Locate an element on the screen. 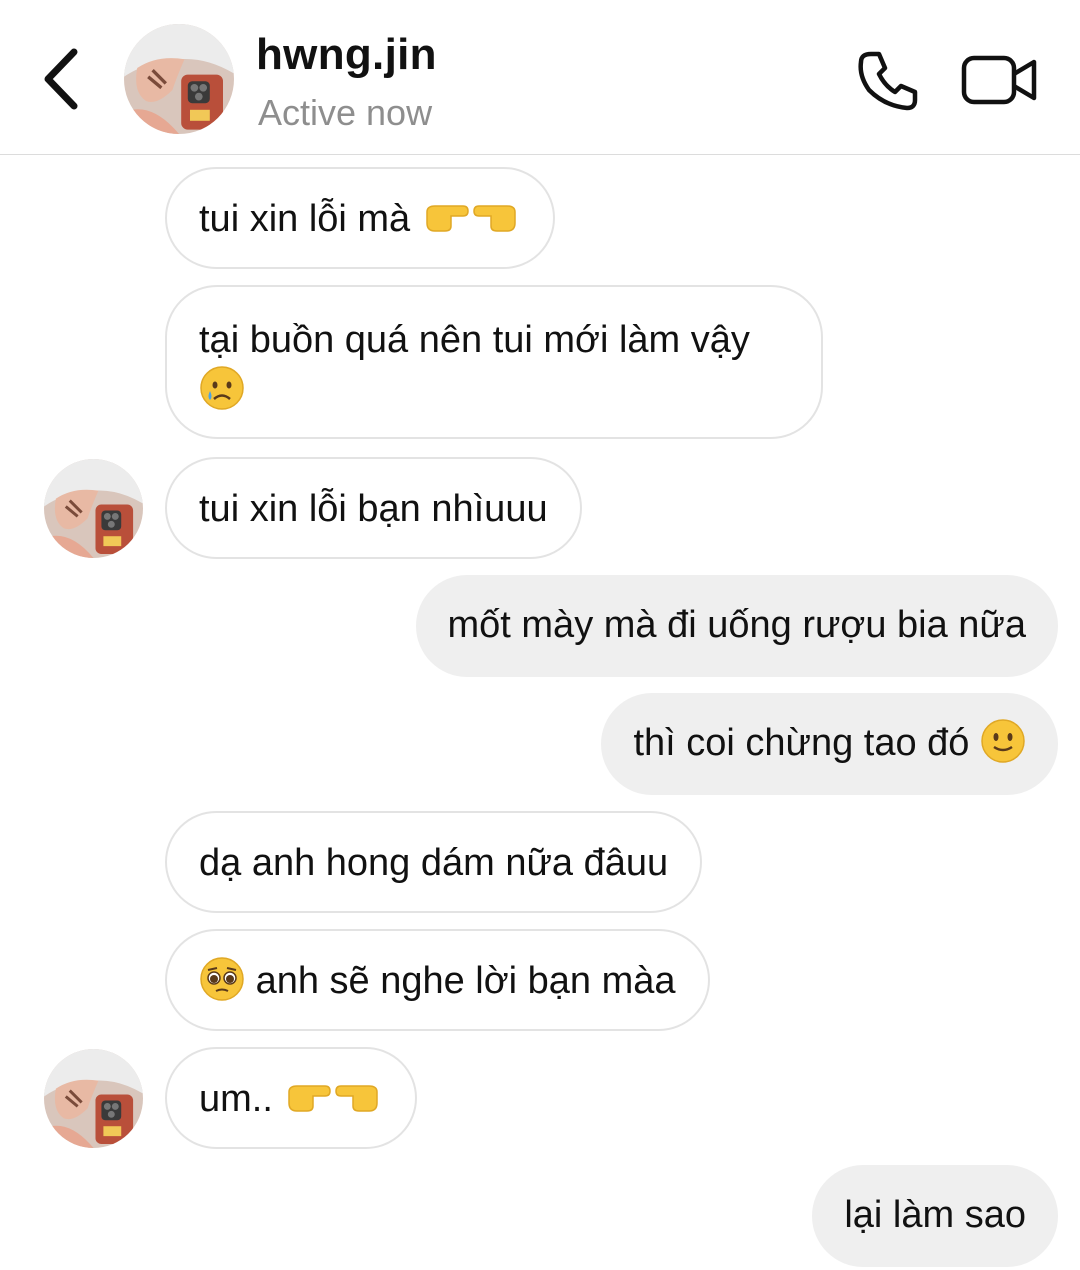 This screenshot has height=1270, width=1080. crying-face-emoji-icon is located at coordinates (222, 388).